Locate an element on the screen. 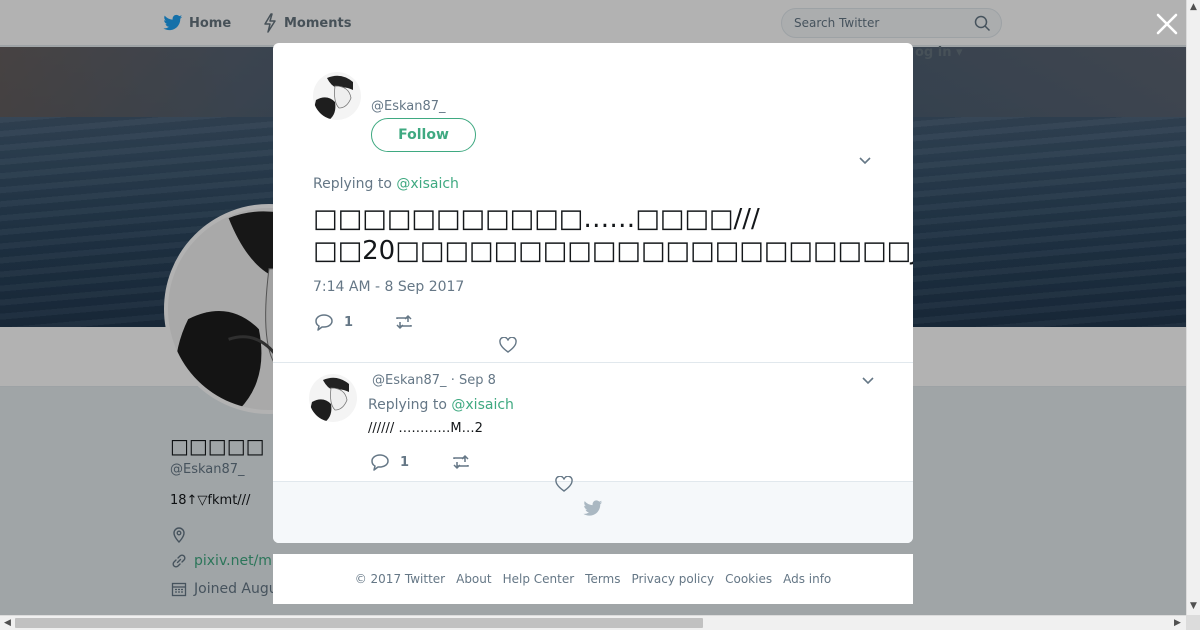  reply-replying-to-link: @xisaich is located at coordinates (482, 405).